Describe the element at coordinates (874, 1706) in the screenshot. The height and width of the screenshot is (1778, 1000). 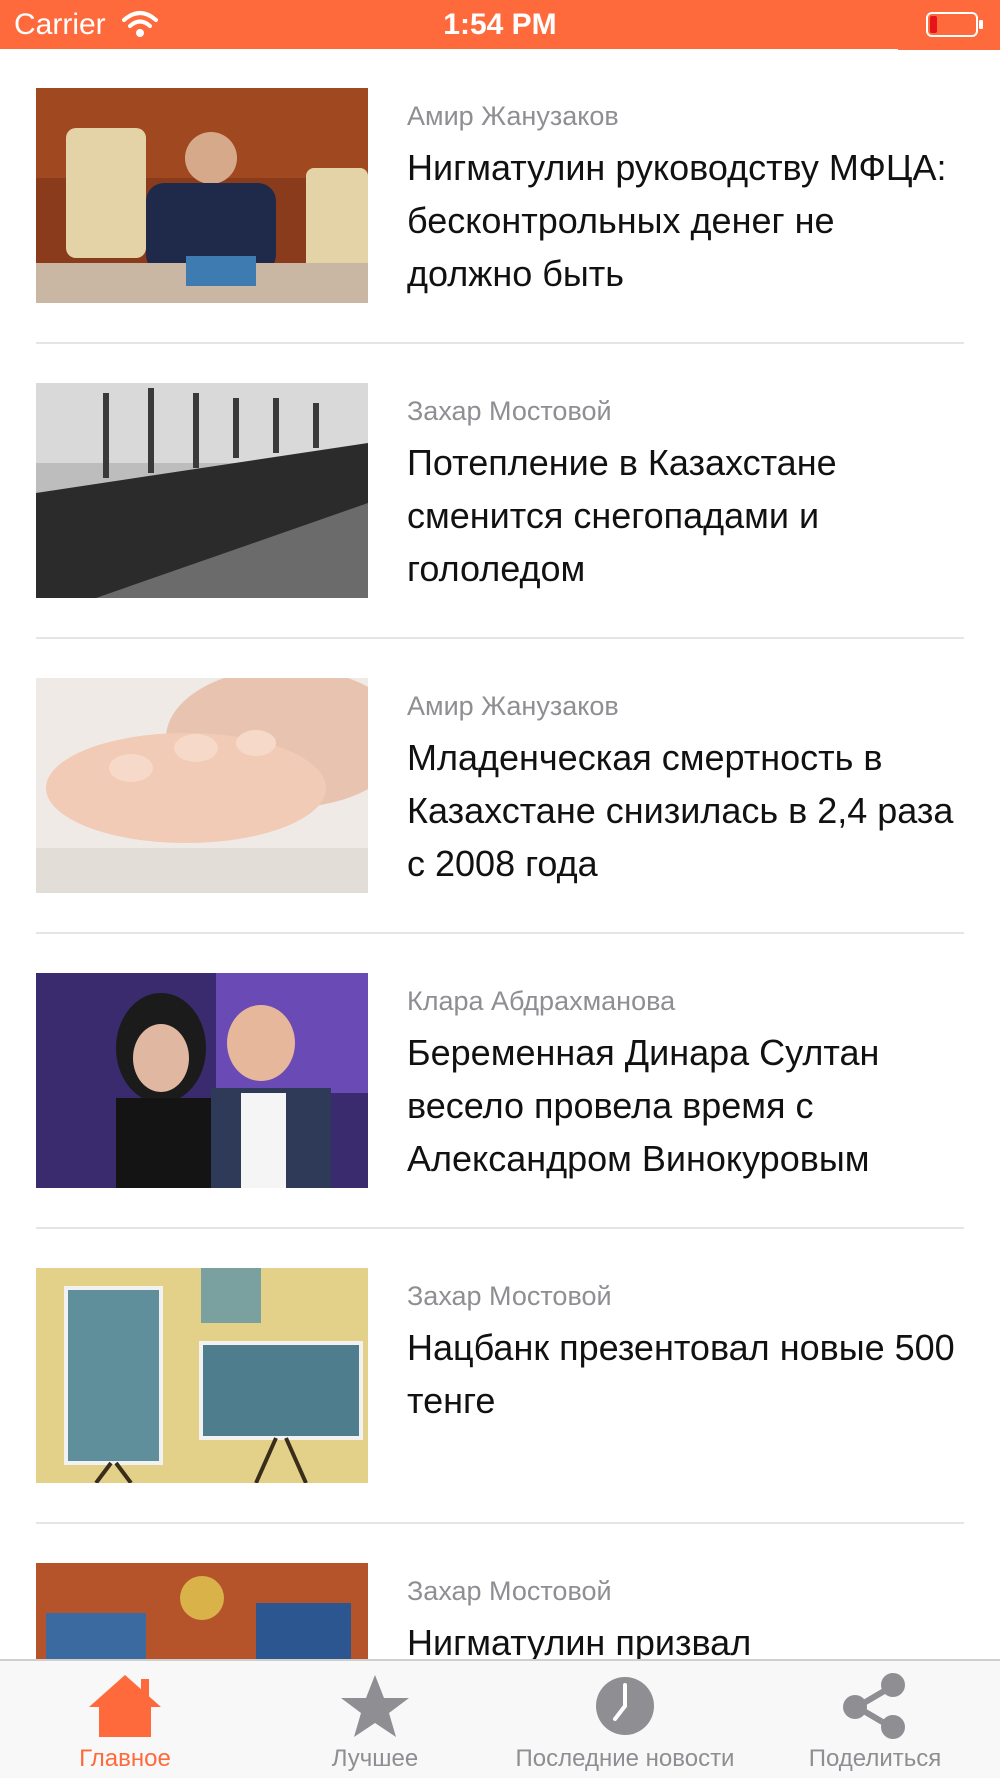
I see `share-icon` at that location.